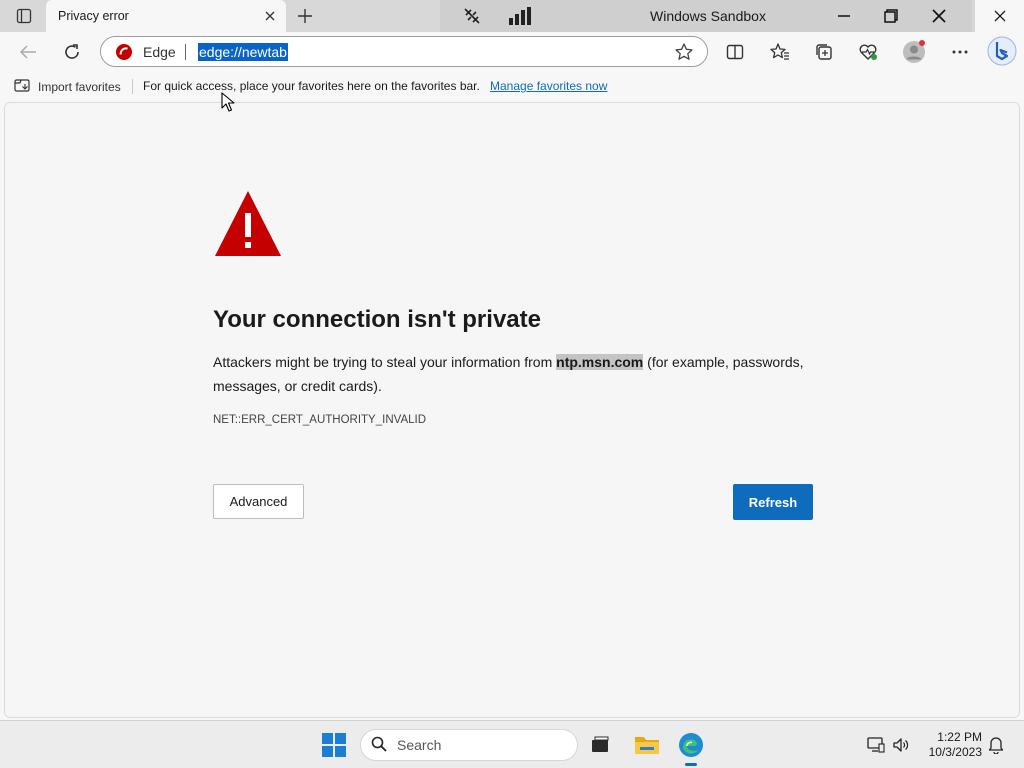 The height and width of the screenshot is (768, 1024). Describe the element at coordinates (159, 52) in the screenshot. I see `site-label: Edge` at that location.